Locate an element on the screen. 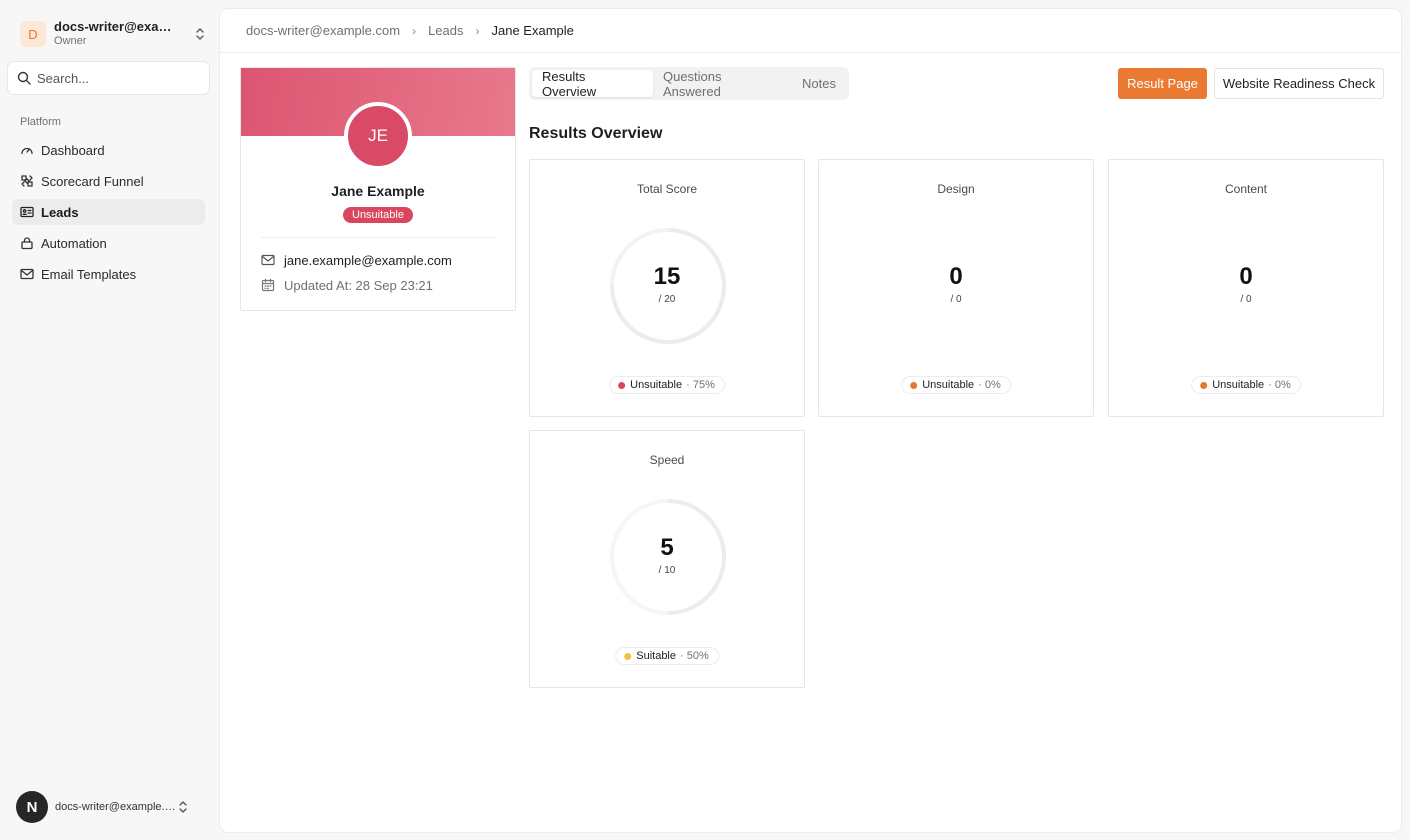 The height and width of the screenshot is (840, 1410). sidebar-item-label: Leads is located at coordinates (60, 212).